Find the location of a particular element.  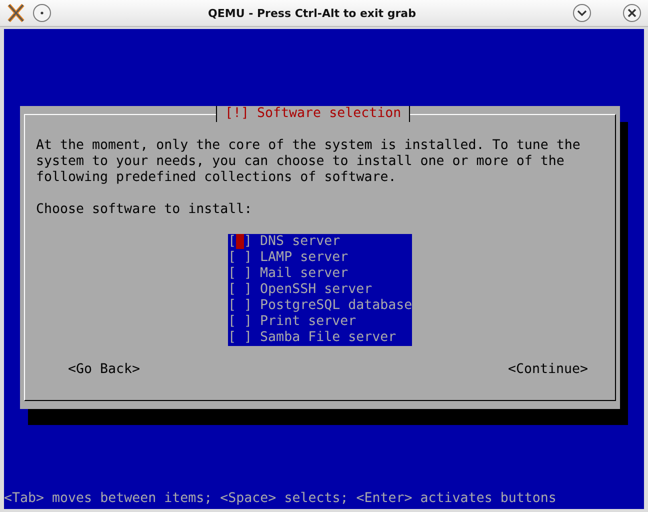

pin-button-icon is located at coordinates (42, 13).